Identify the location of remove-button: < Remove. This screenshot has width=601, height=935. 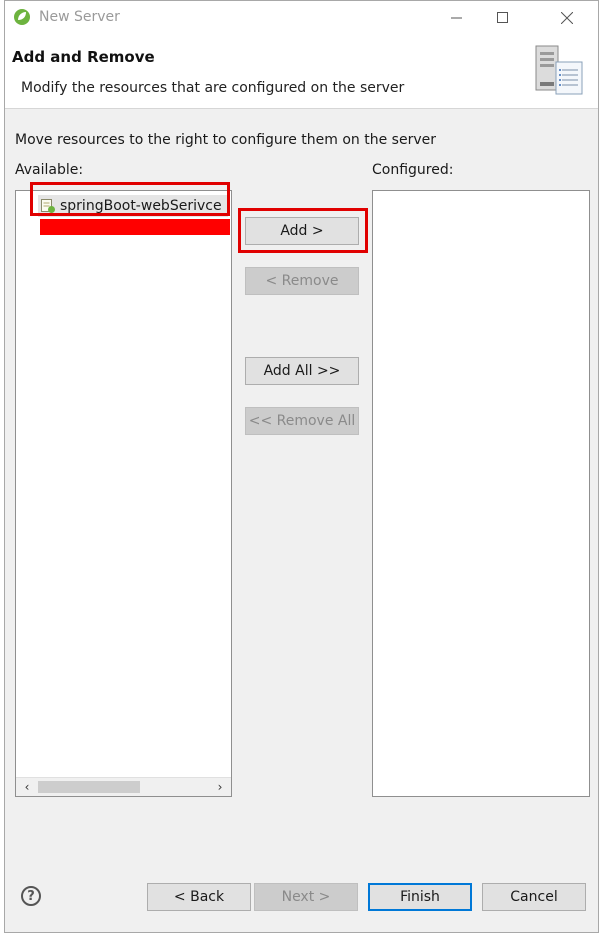
(302, 281).